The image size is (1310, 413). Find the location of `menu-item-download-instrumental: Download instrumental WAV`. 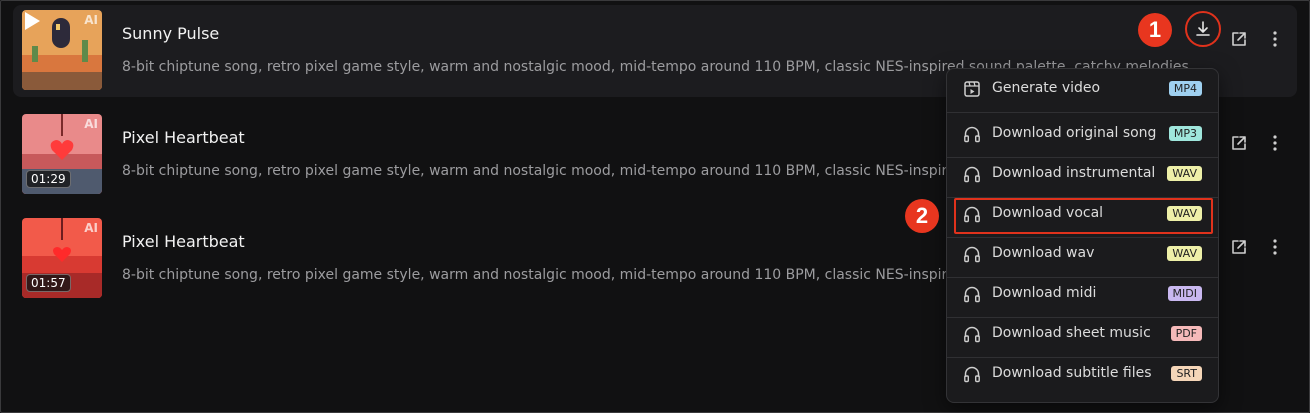

menu-item-download-instrumental: Download instrumental WAV is located at coordinates (1082, 174).